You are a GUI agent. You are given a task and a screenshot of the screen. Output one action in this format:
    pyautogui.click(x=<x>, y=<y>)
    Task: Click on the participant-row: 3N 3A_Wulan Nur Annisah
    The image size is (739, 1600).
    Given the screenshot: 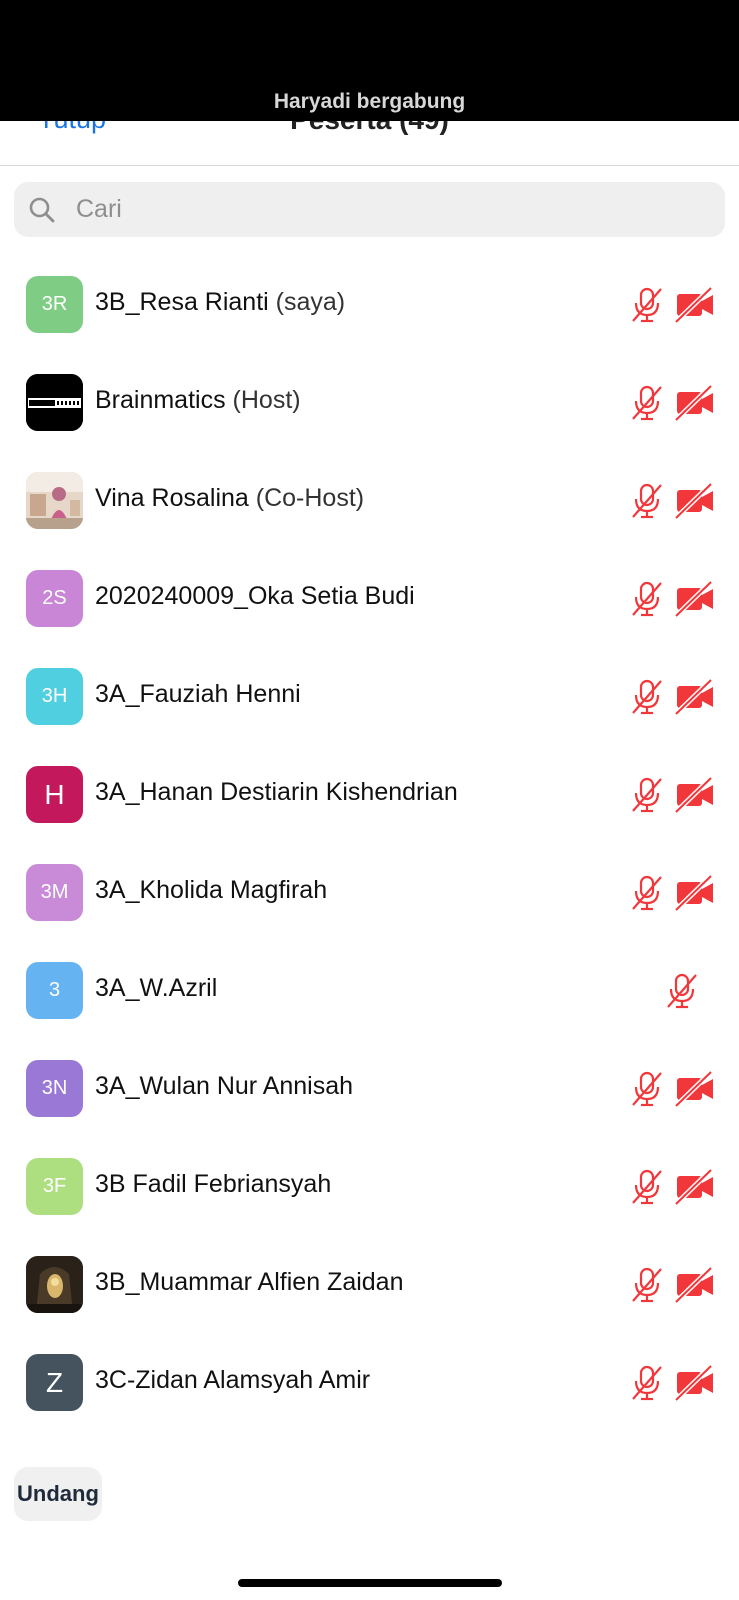 What is the action you would take?
    pyautogui.click(x=369, y=1088)
    